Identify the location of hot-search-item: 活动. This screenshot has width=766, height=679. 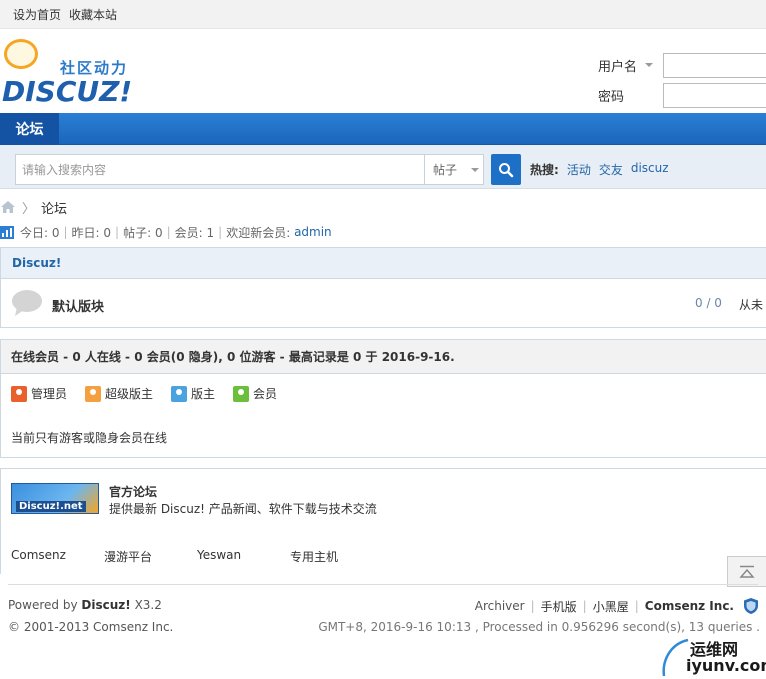
(579, 169).